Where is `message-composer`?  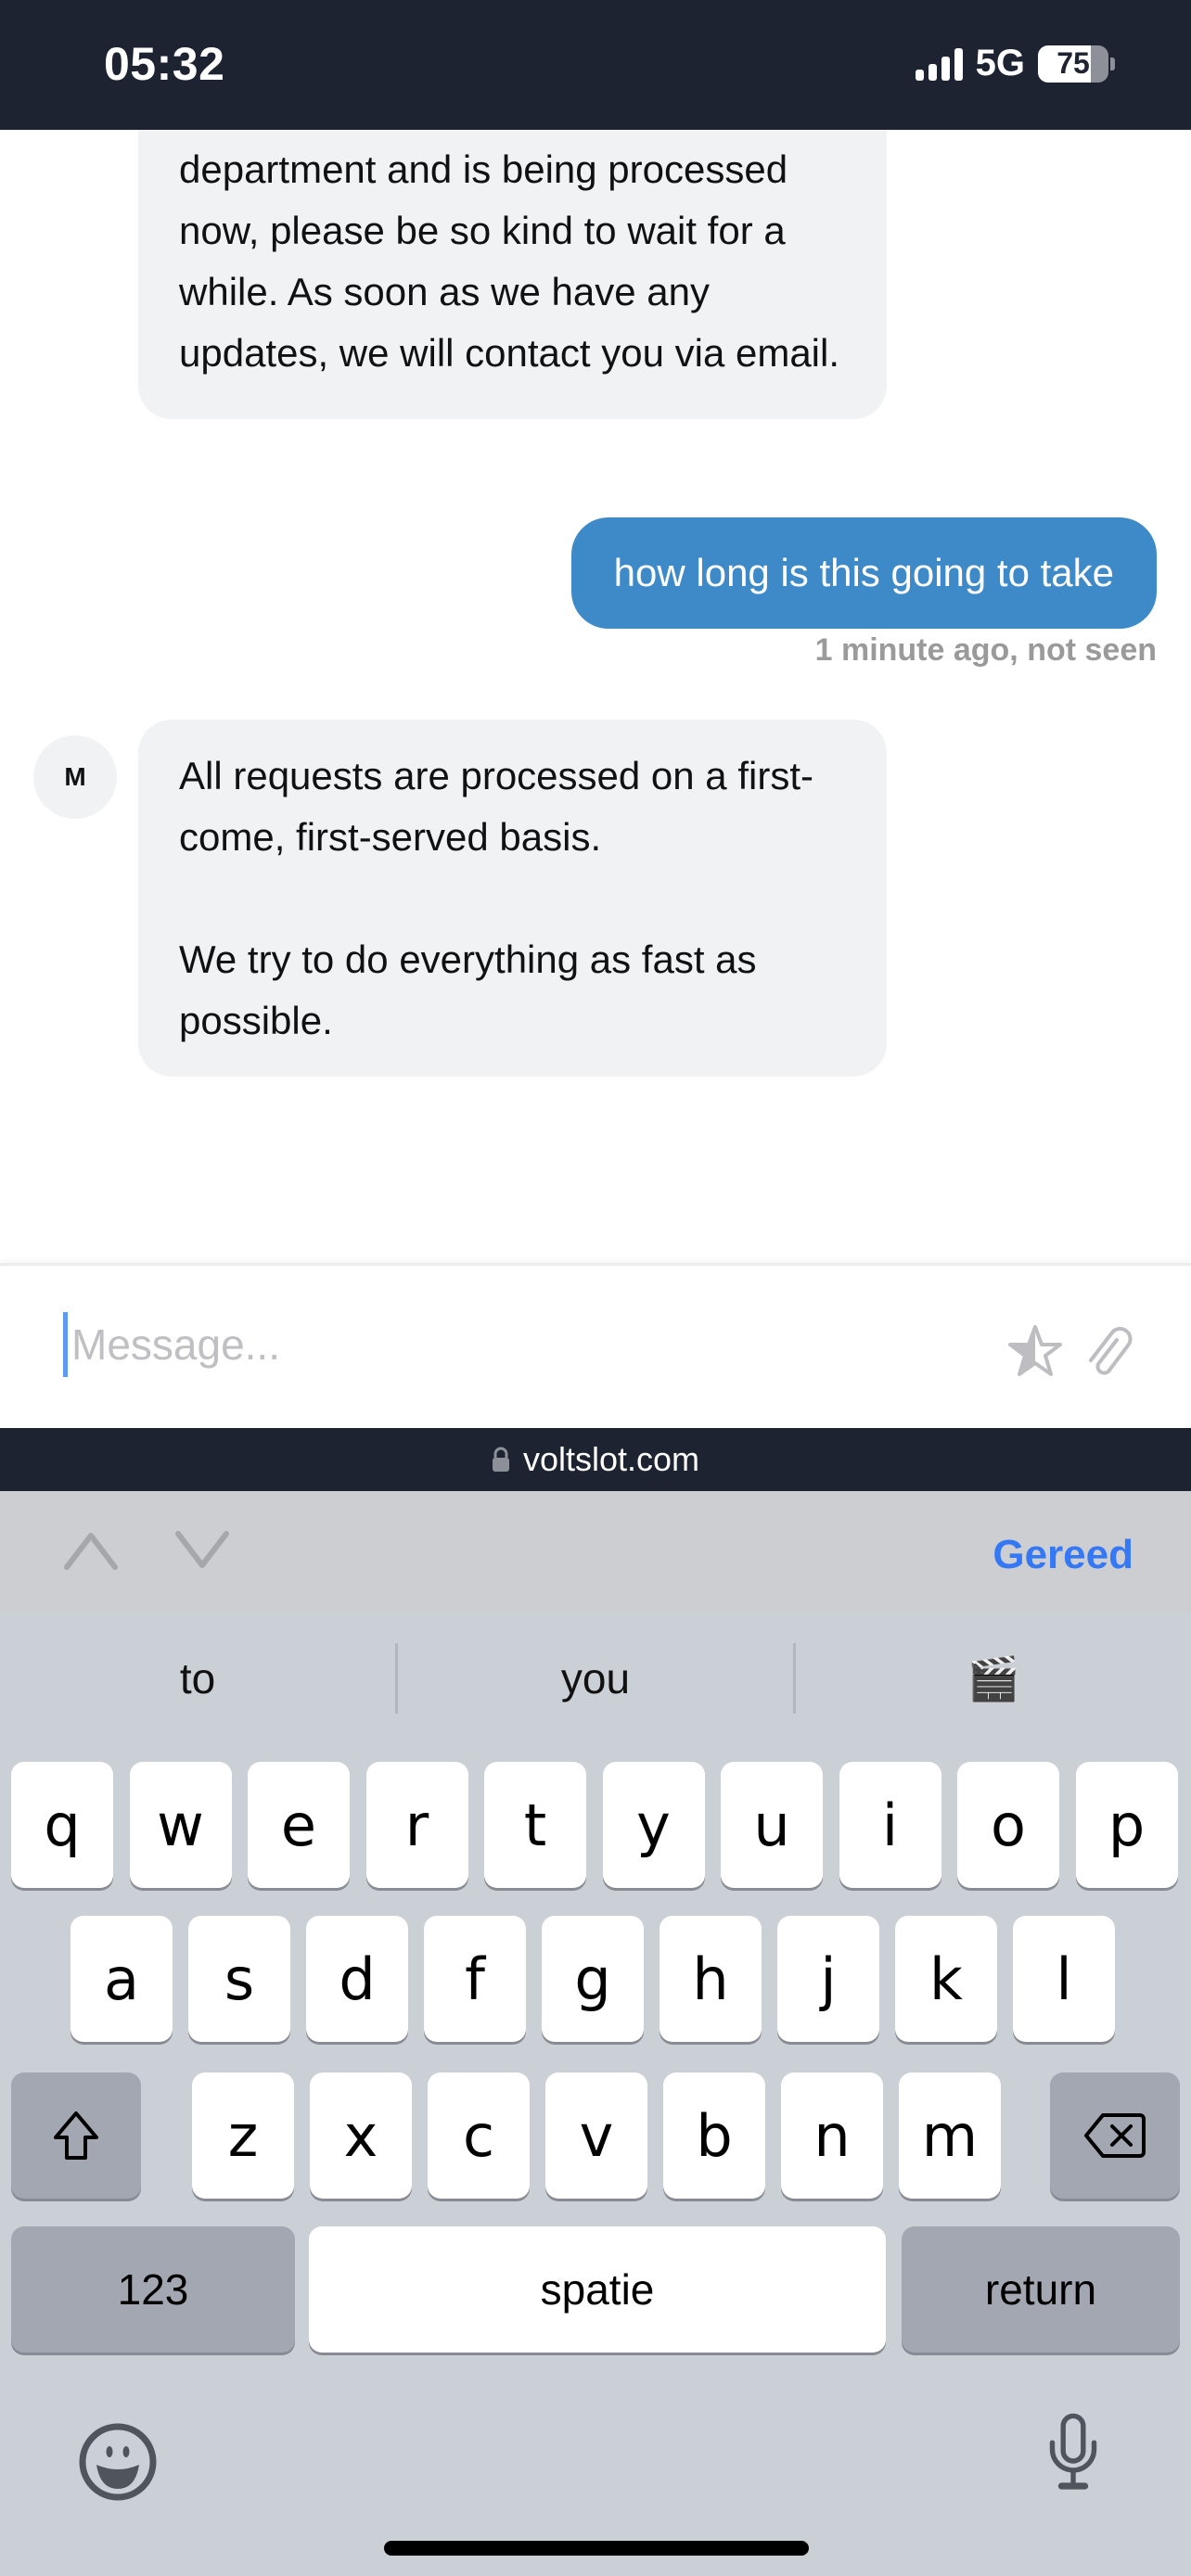
message-composer is located at coordinates (595, 1345).